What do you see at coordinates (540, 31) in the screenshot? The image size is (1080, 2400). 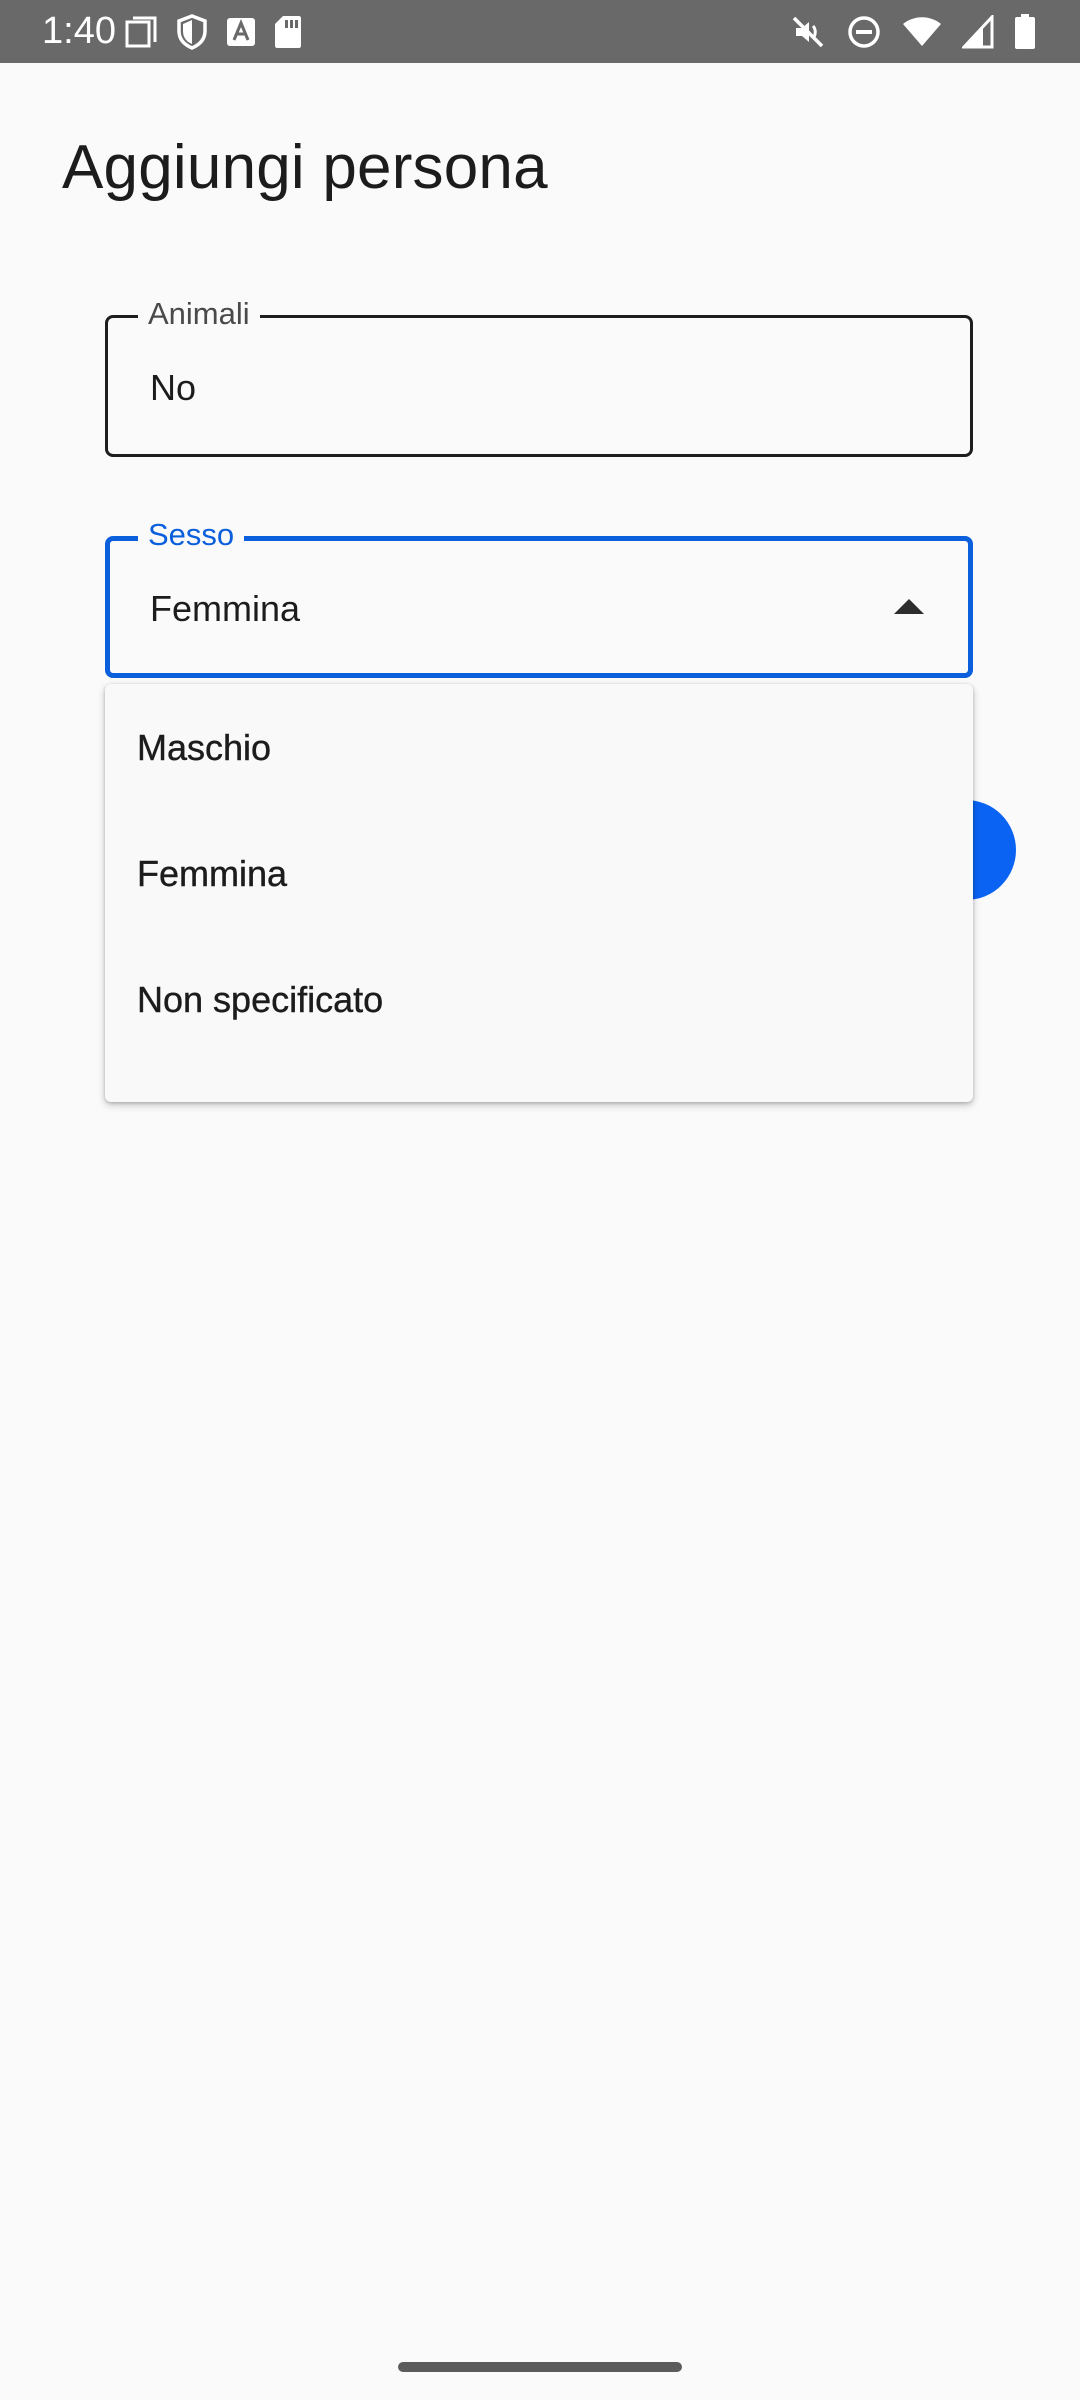 I see `status-bar: 1:40` at bounding box center [540, 31].